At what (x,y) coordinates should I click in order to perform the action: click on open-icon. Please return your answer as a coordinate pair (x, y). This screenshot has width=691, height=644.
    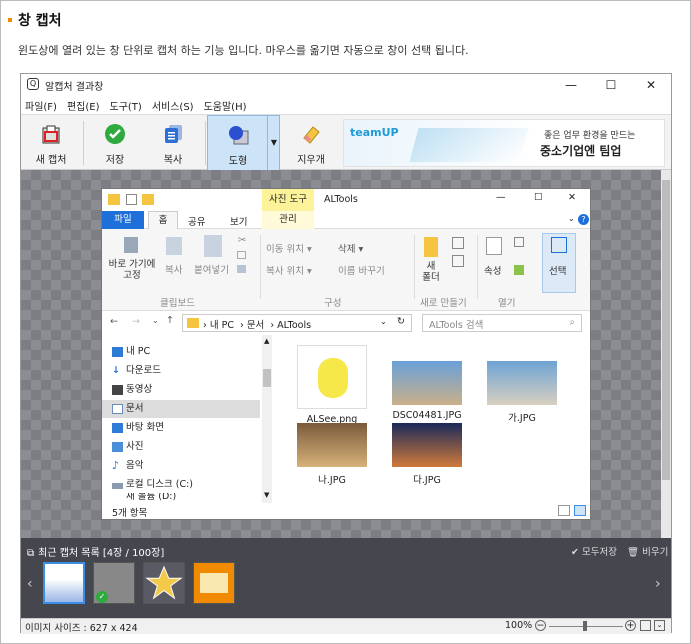
    Looking at the image, I should click on (519, 242).